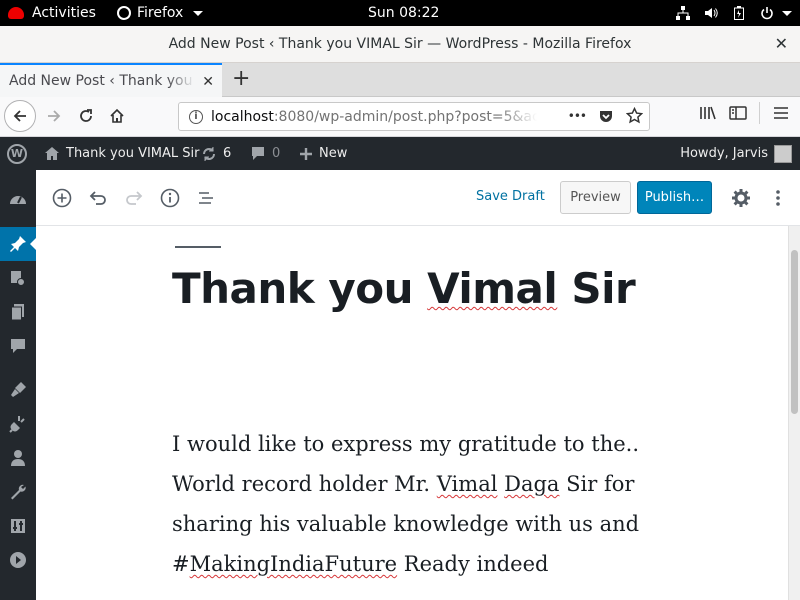 This screenshot has height=600, width=800. Describe the element at coordinates (306, 153) in the screenshot. I see `plus-icon` at that location.